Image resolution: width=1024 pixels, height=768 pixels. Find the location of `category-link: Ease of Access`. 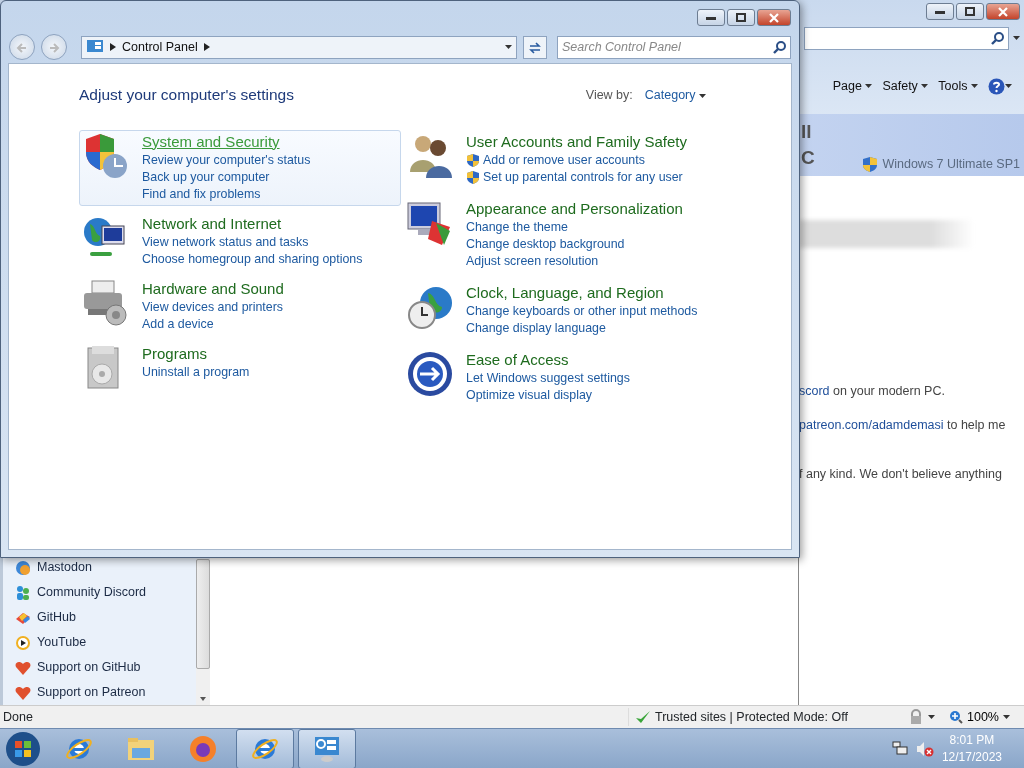

category-link: Ease of Access is located at coordinates (517, 359).